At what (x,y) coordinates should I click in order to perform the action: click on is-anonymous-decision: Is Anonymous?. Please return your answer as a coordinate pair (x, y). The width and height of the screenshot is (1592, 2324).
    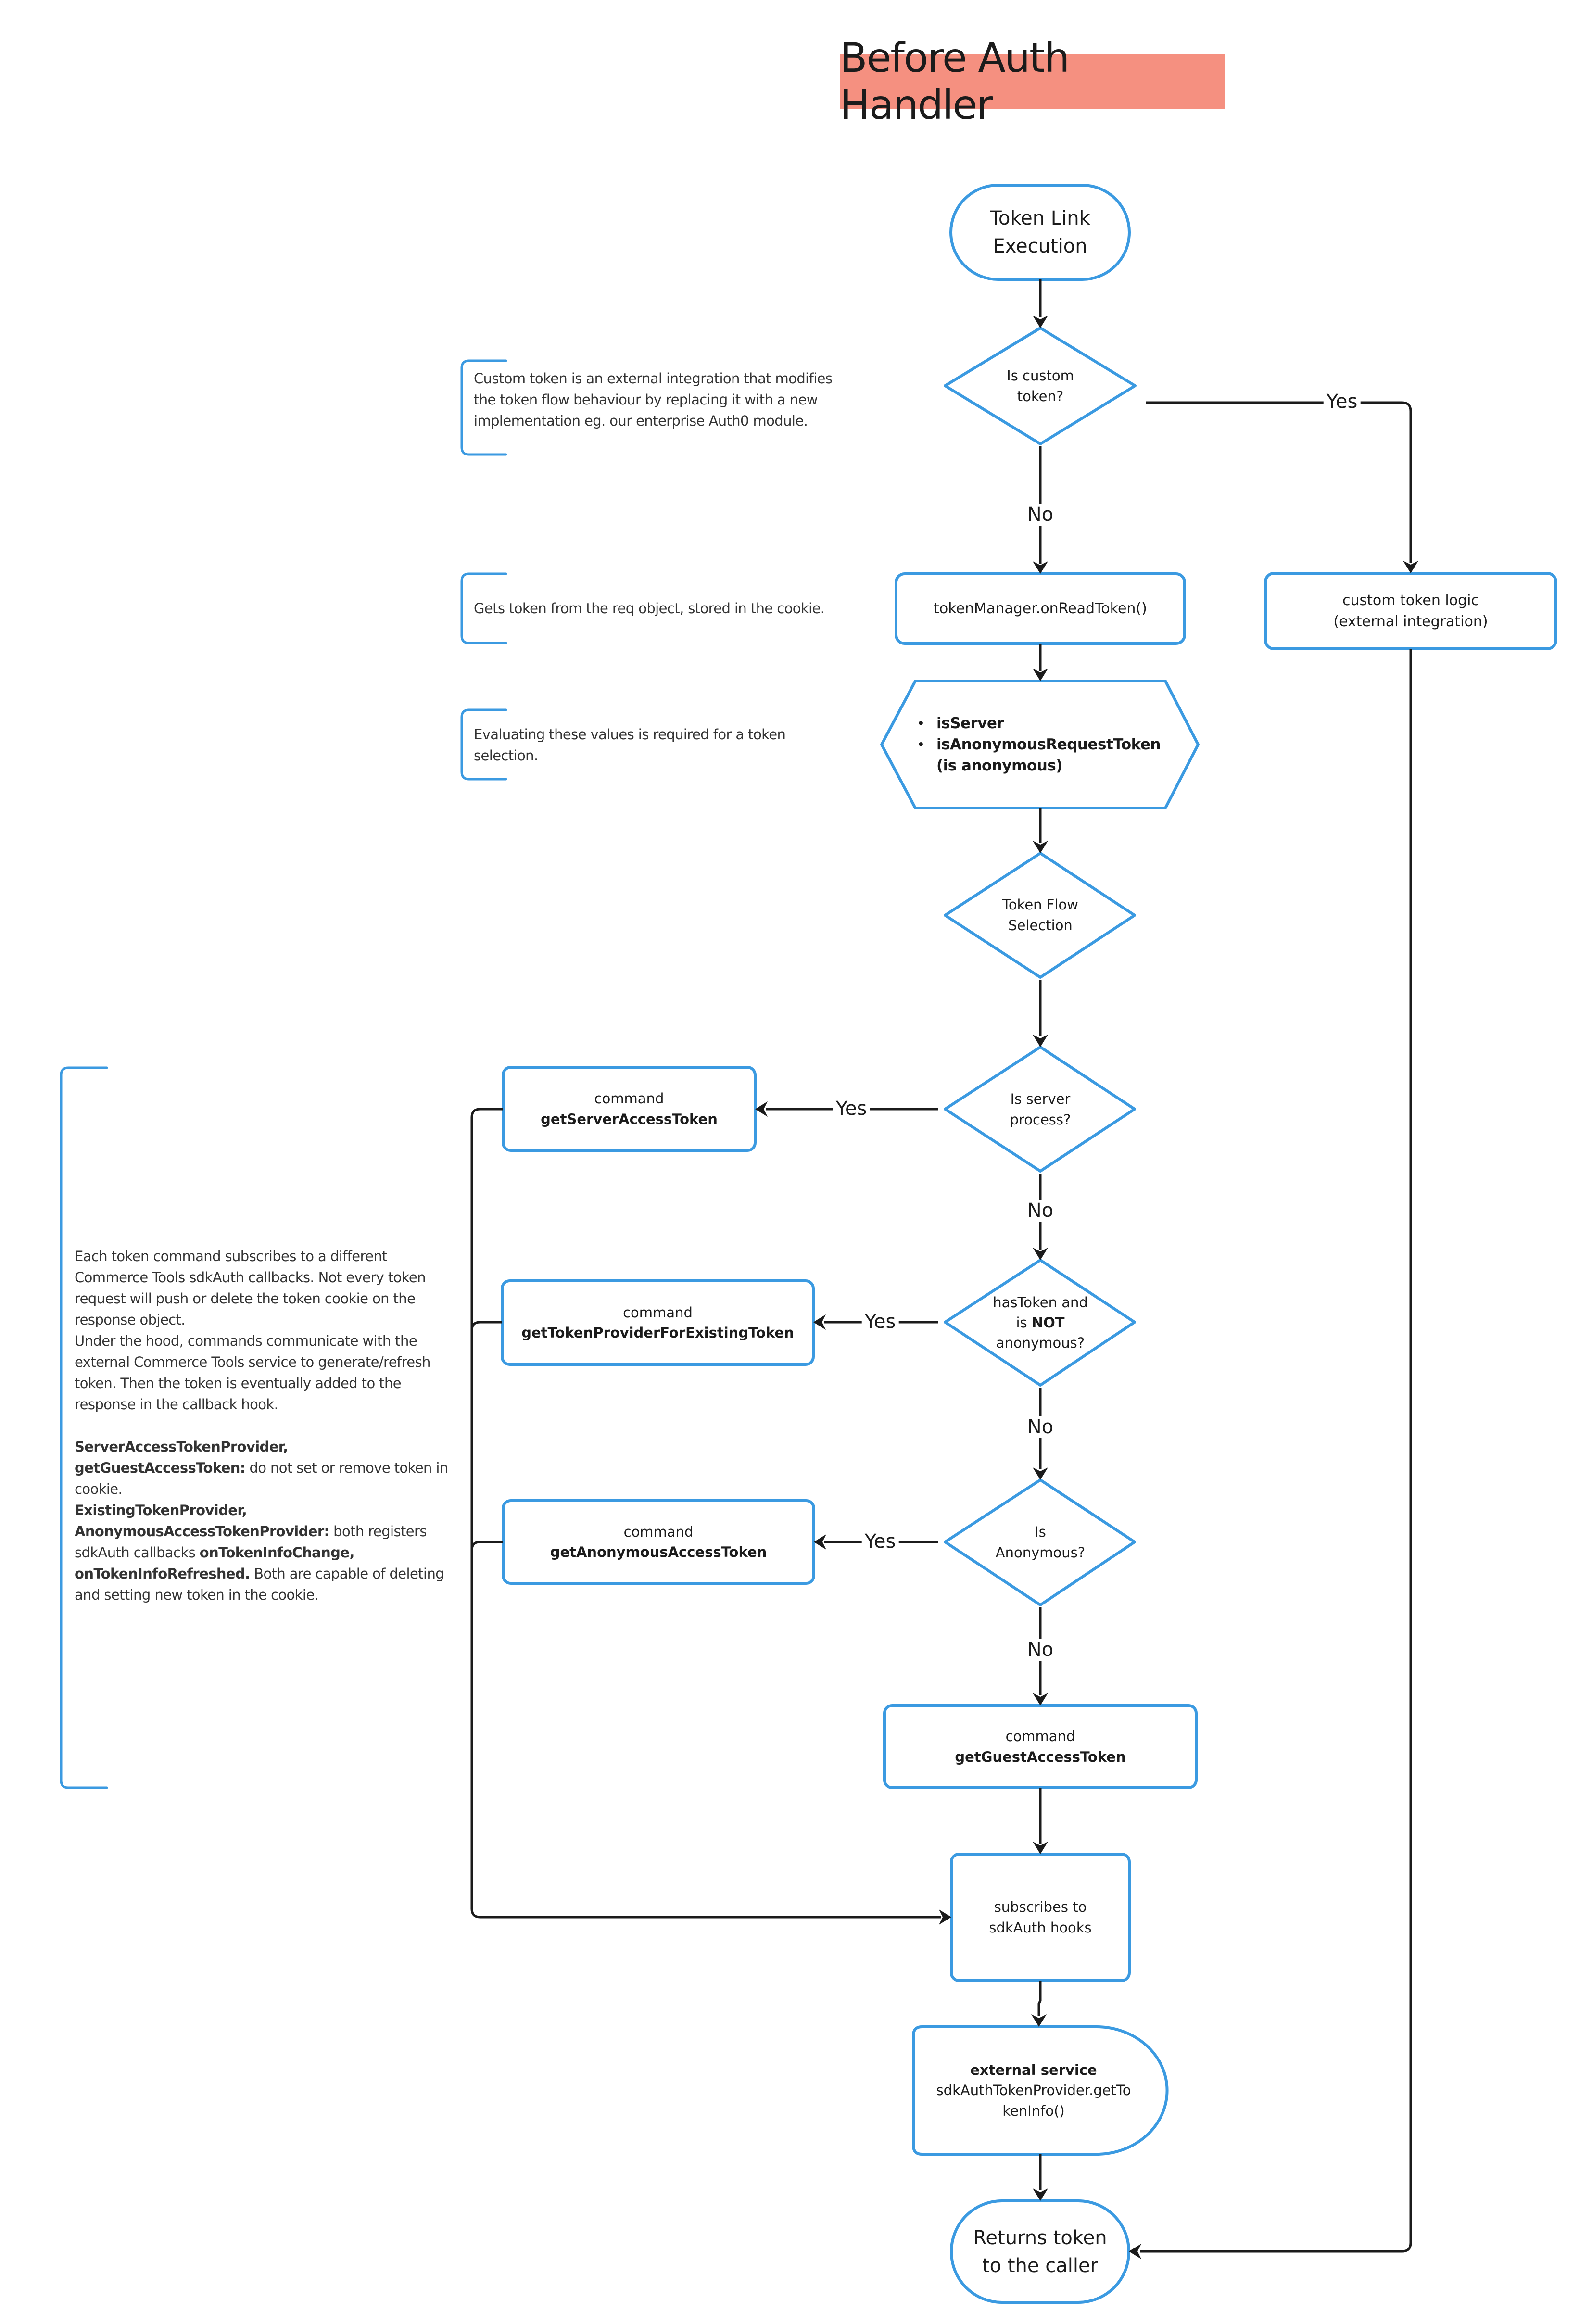
    Looking at the image, I should click on (1040, 1542).